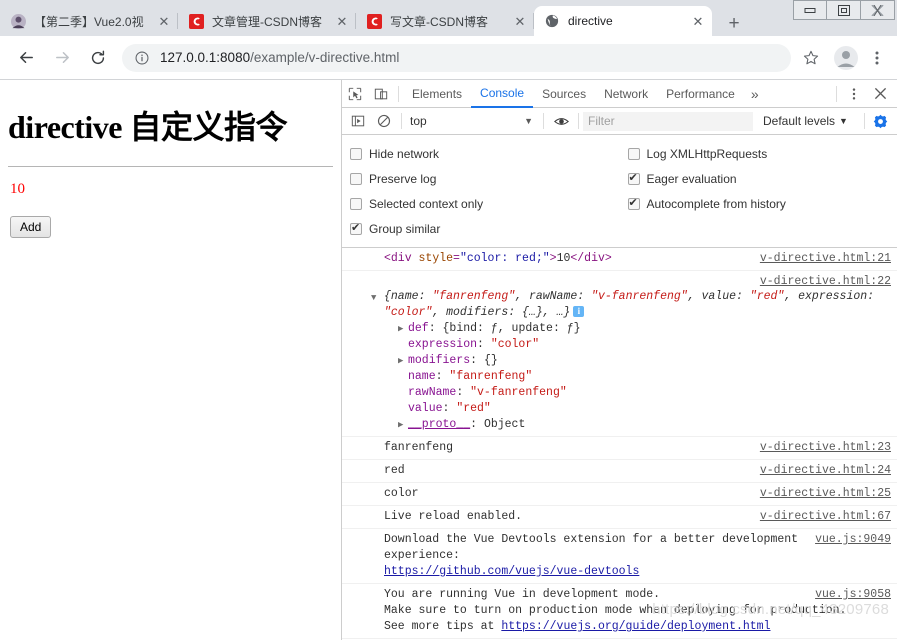 The height and width of the screenshot is (640, 897). What do you see at coordinates (504, 258) in the screenshot?
I see `html-attr-value: "color: red;"` at bounding box center [504, 258].